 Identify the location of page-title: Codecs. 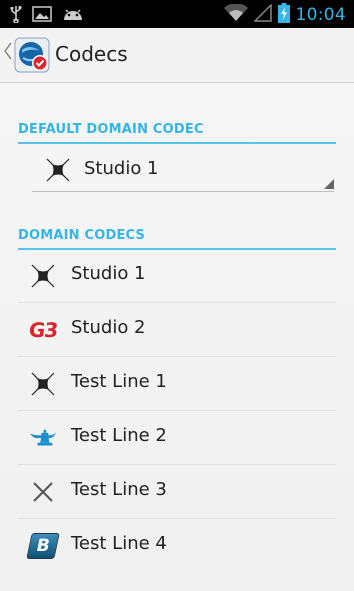
(91, 54).